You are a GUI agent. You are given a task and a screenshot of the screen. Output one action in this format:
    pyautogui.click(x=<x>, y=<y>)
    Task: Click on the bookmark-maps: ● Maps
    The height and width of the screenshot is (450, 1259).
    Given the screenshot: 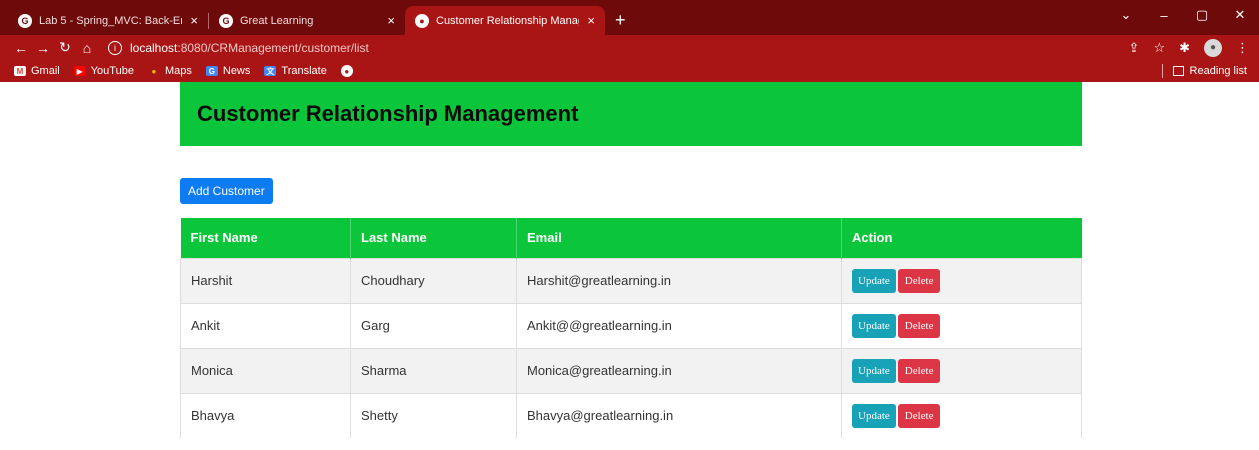 What is the action you would take?
    pyautogui.click(x=170, y=71)
    